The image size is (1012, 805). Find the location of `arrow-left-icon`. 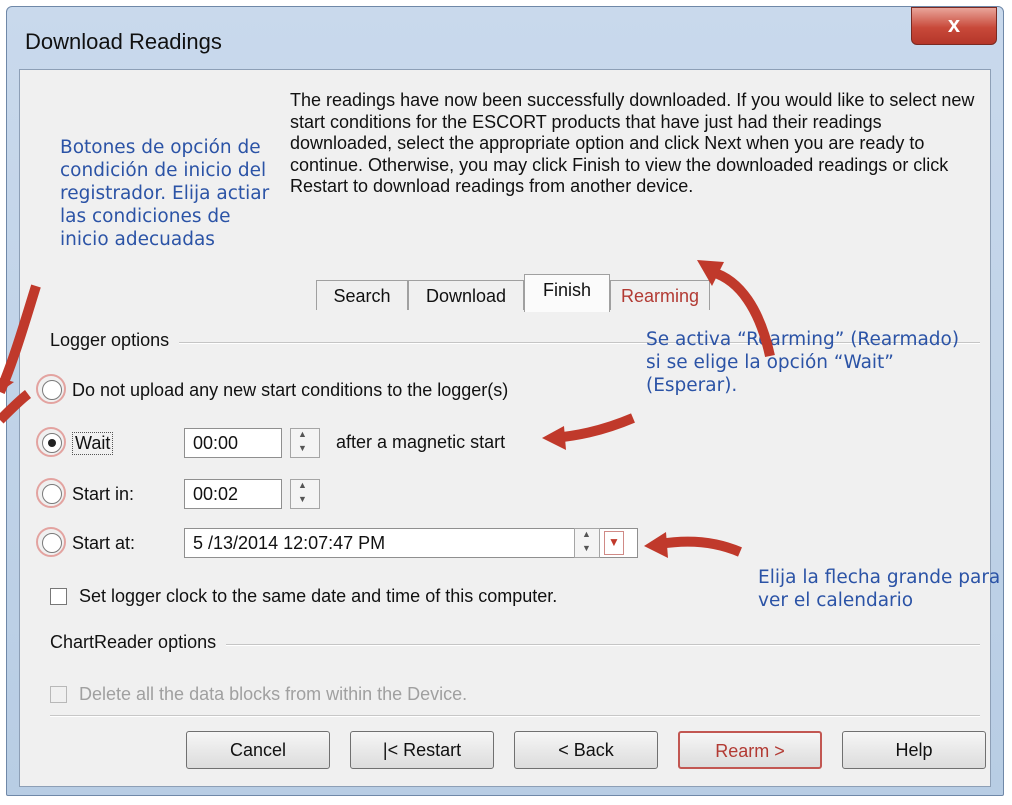

arrow-left-icon is located at coordinates (20, 339).